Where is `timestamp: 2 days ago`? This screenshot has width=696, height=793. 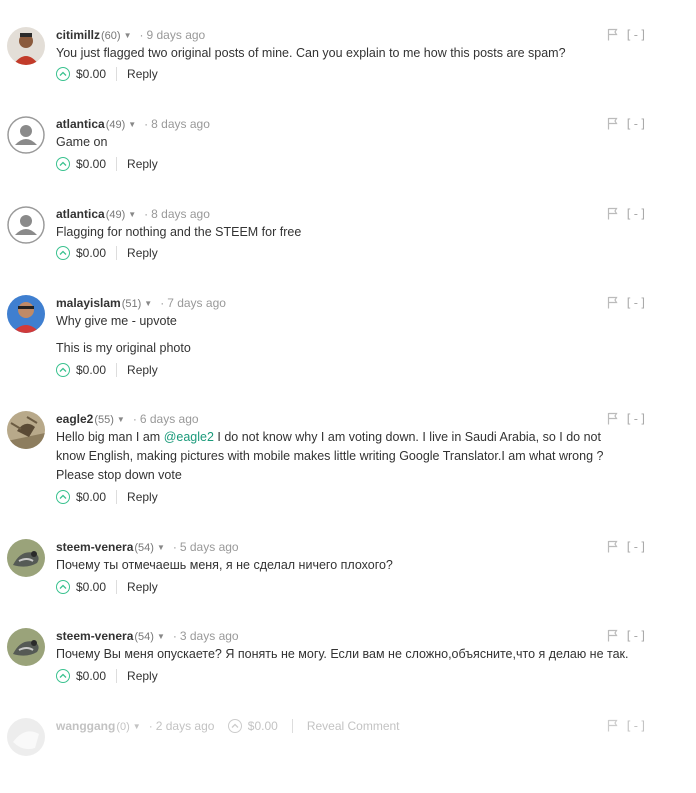 timestamp: 2 days ago is located at coordinates (185, 726).